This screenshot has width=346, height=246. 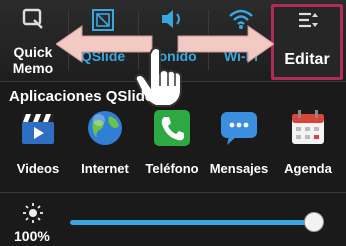 What do you see at coordinates (32, 18) in the screenshot?
I see `quick-memo-icon` at bounding box center [32, 18].